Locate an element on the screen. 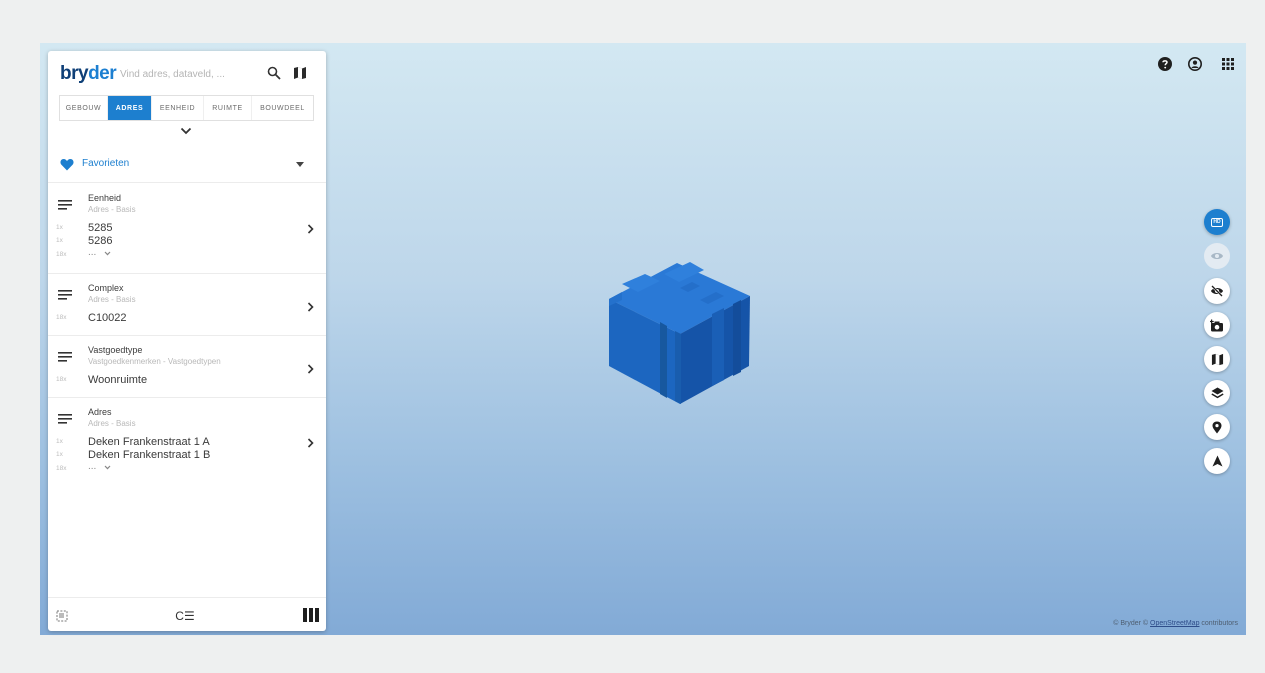  dashed-square-icon is located at coordinates (62, 616).